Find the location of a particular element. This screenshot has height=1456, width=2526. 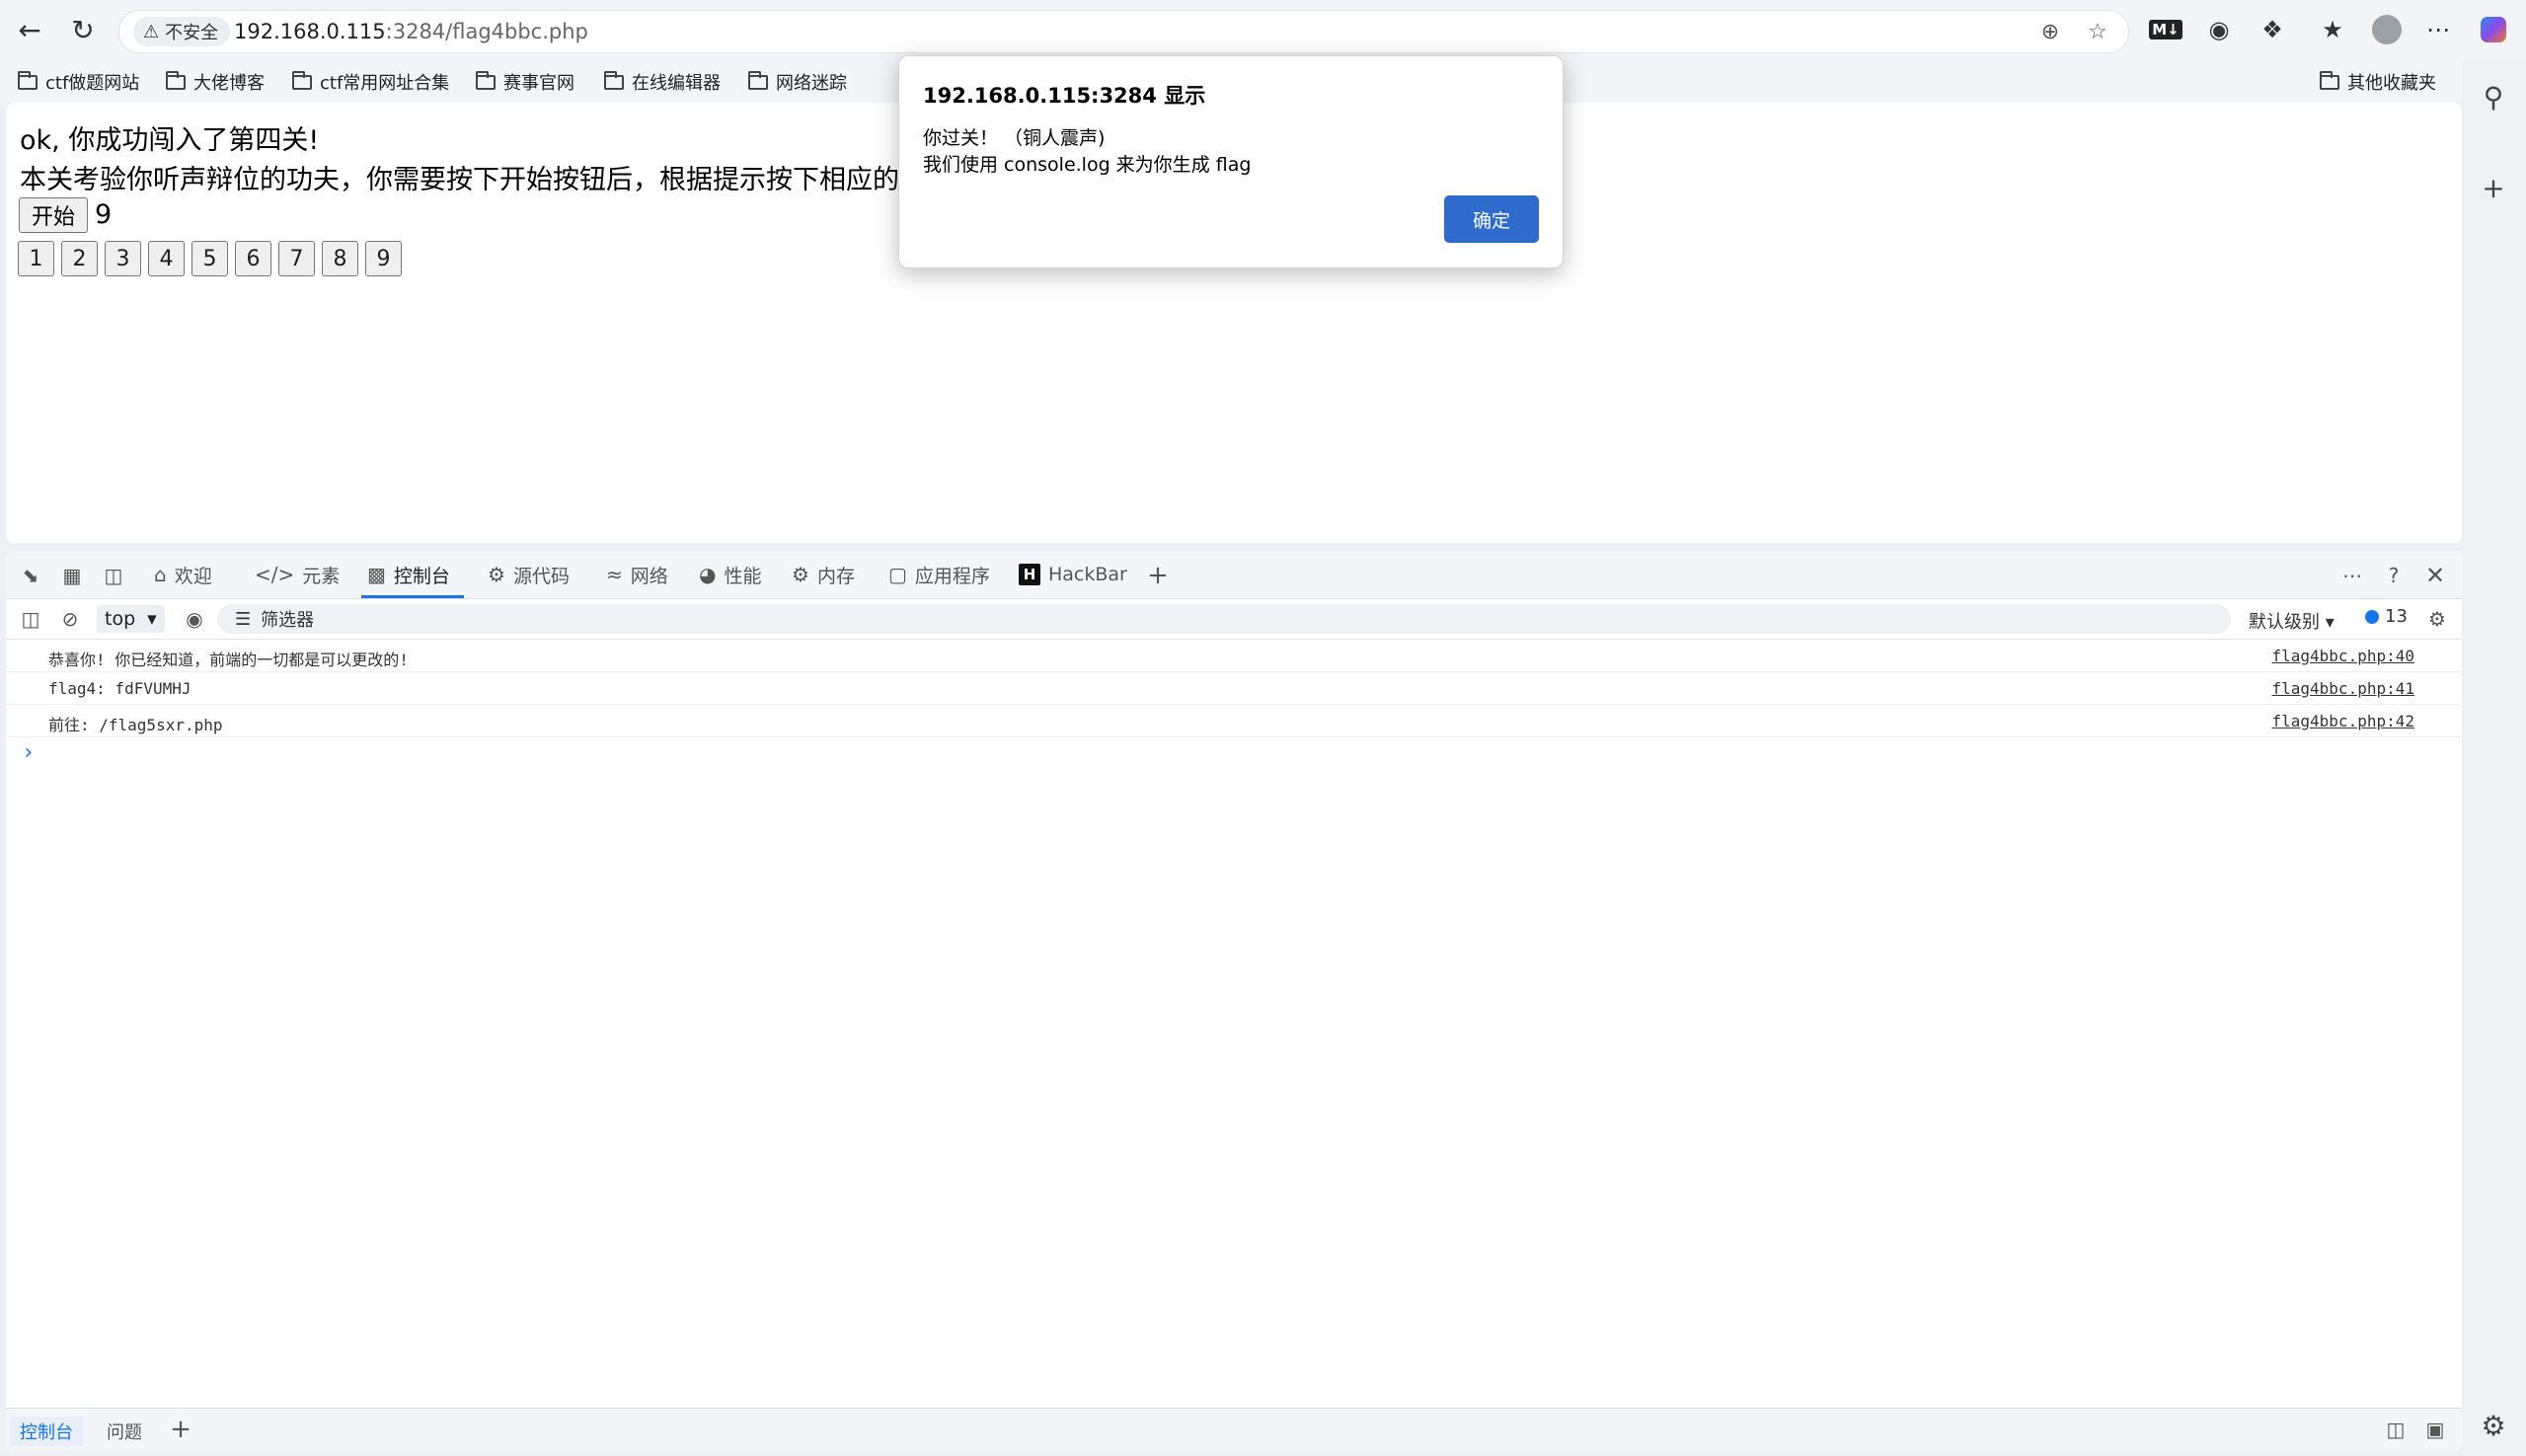

number-button: 6 is located at coordinates (253, 258).